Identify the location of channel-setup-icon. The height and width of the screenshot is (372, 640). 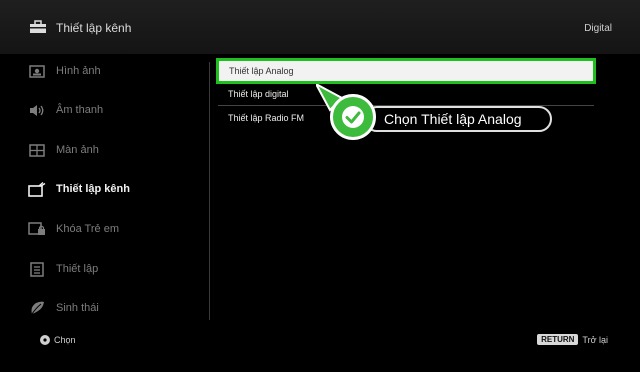
(37, 189).